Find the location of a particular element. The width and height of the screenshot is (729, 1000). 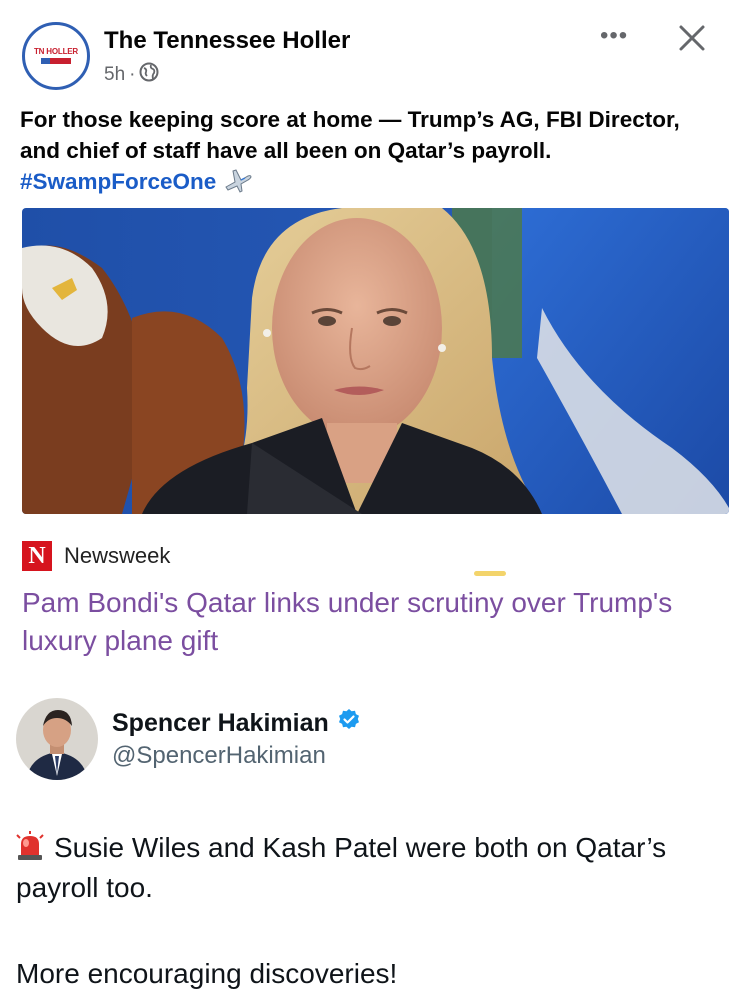

globe-icon is located at coordinates (149, 75).